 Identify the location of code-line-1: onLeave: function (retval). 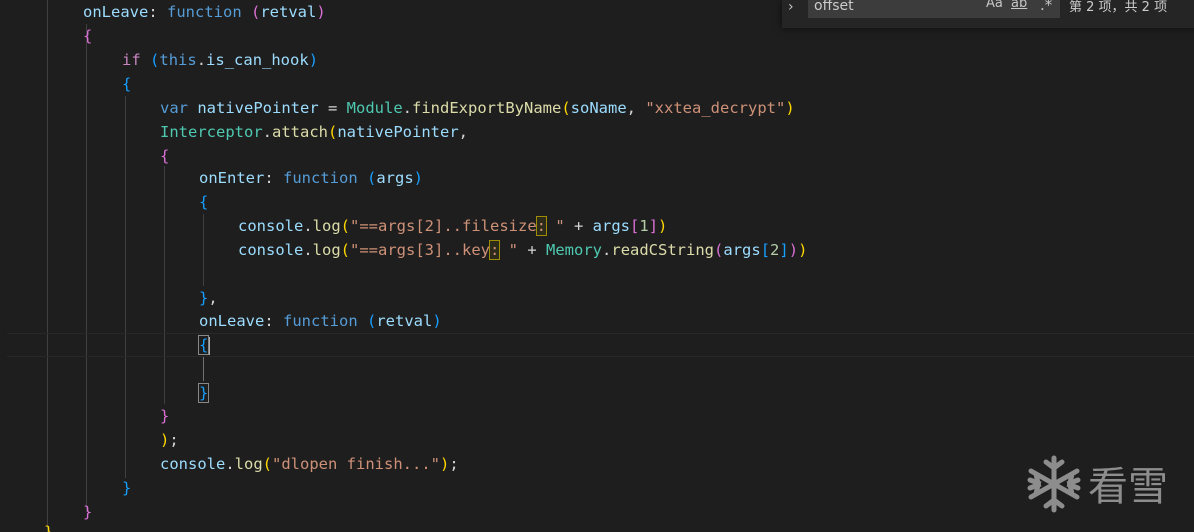
(204, 12).